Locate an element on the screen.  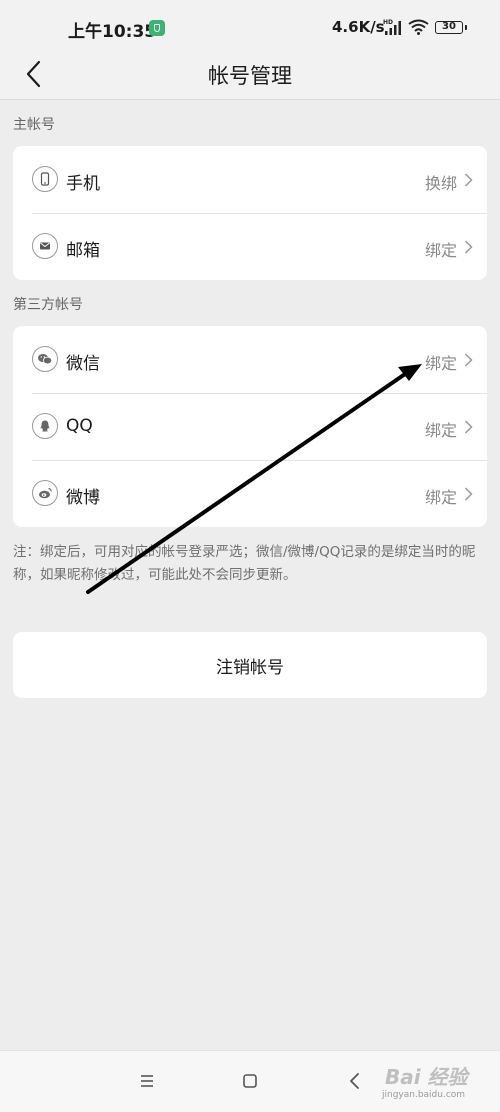
network-speed: 4.6K/s is located at coordinates (358, 27).